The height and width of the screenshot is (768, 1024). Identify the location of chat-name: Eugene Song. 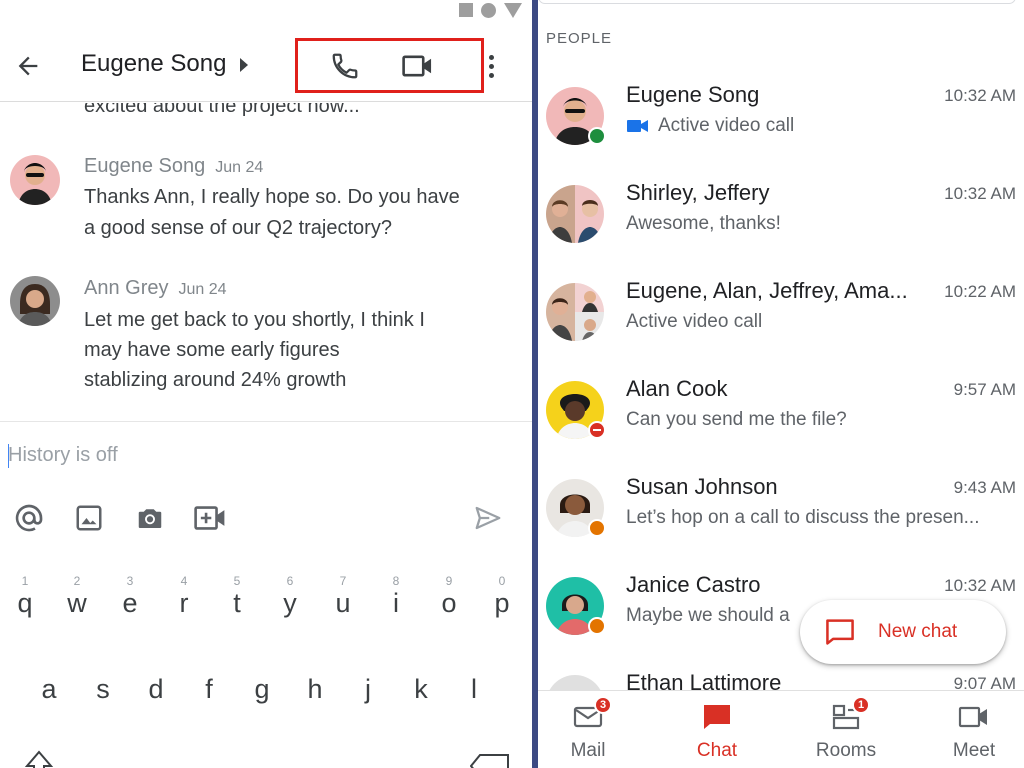
(693, 94).